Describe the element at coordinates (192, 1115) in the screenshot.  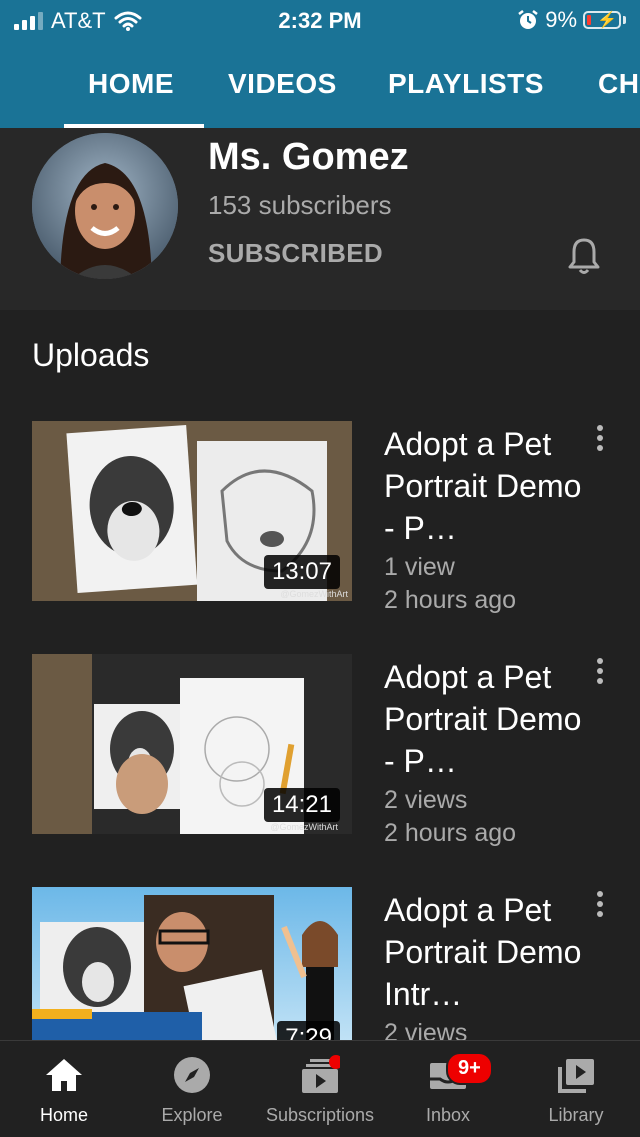
I see `nav-explore-label: Explore` at that location.